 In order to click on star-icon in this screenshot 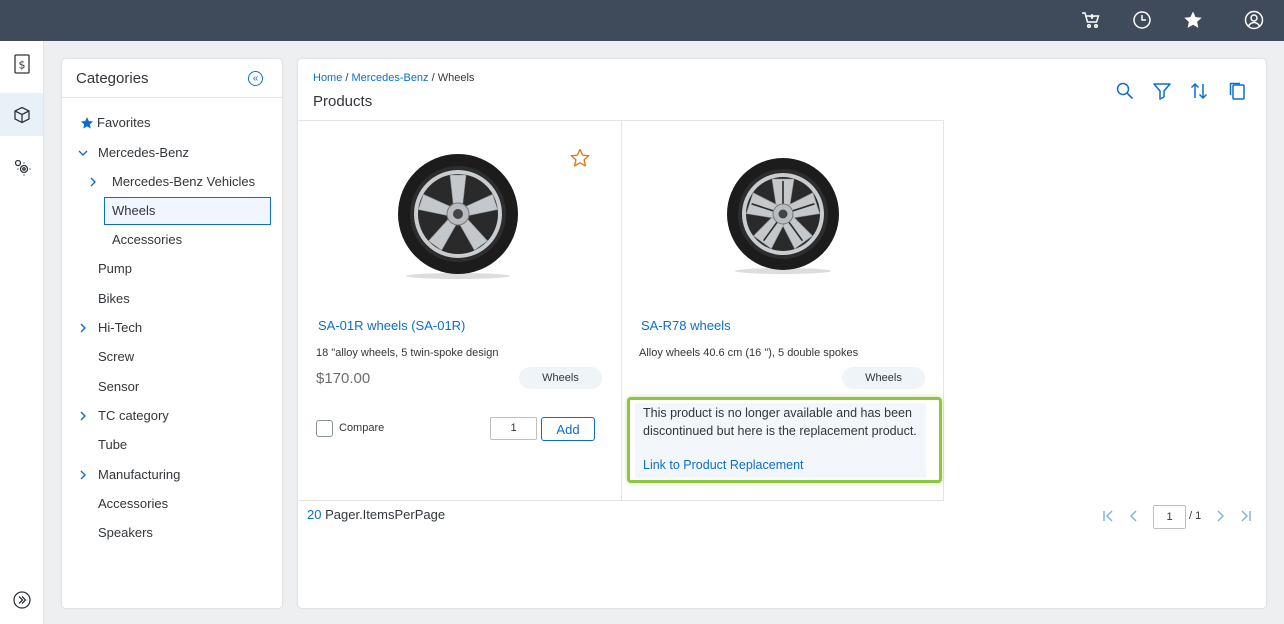, I will do `click(1193, 20)`.